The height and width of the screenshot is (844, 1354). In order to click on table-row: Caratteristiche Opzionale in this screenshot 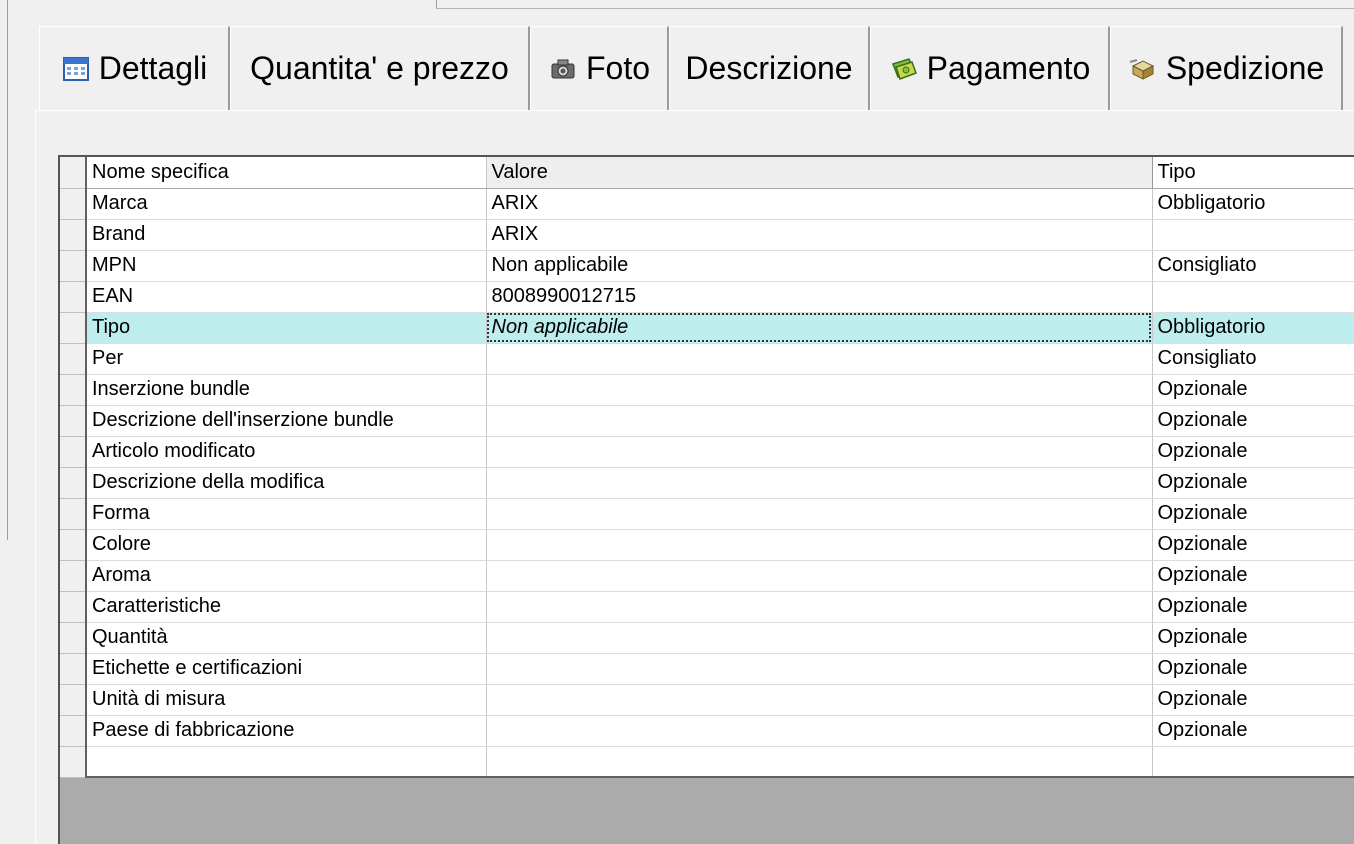, I will do `click(707, 607)`.